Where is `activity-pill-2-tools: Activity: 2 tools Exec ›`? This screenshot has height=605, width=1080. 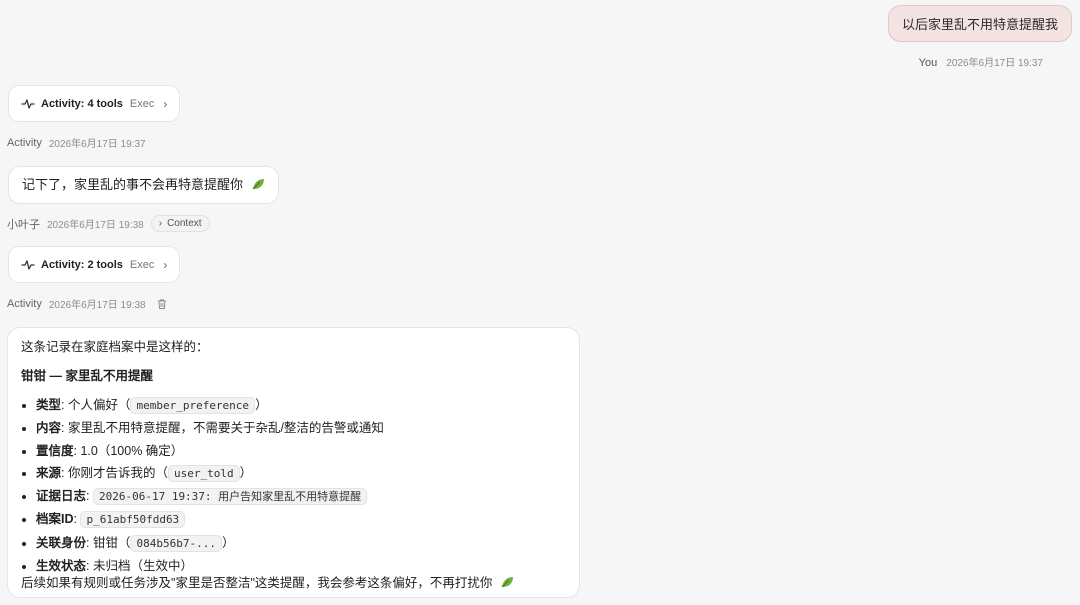
activity-pill-2-tools: Activity: 2 tools Exec › is located at coordinates (94, 264).